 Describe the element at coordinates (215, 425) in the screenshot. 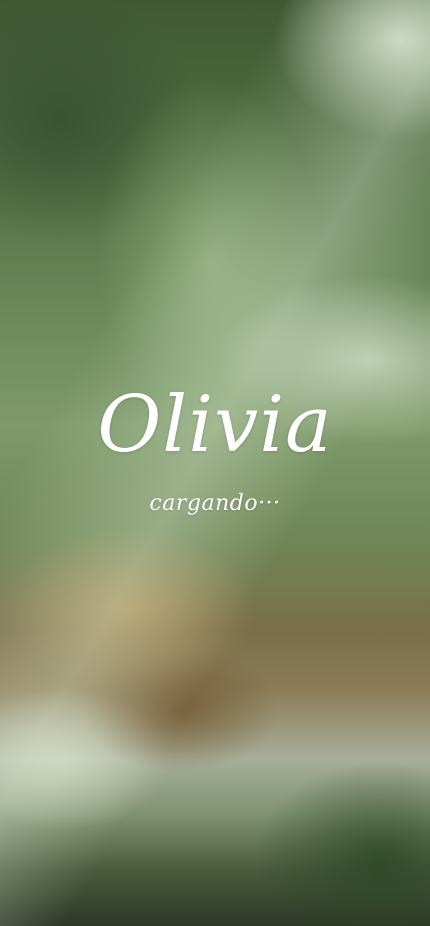

I see `app-name-logo: Olivia` at that location.